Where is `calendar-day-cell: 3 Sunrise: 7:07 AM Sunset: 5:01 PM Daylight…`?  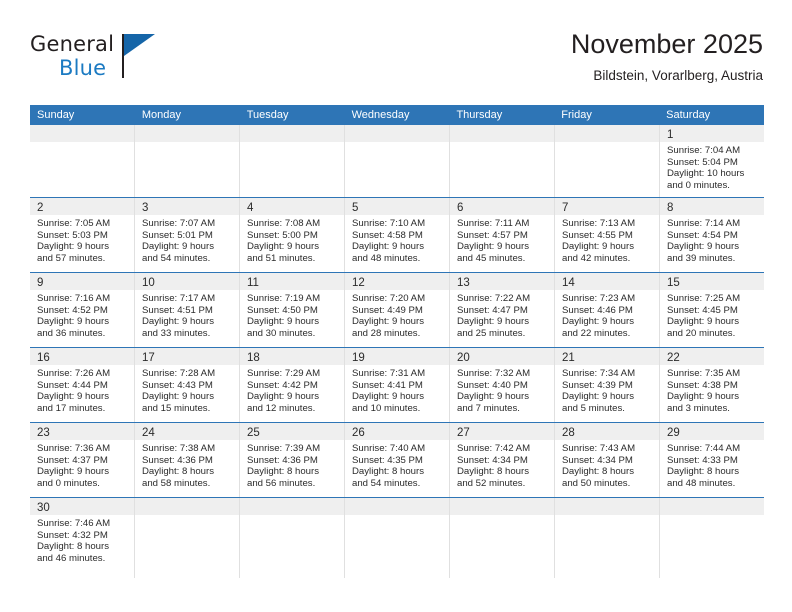 calendar-day-cell: 3 Sunrise: 7:07 AM Sunset: 5:01 PM Daylight… is located at coordinates (187, 235).